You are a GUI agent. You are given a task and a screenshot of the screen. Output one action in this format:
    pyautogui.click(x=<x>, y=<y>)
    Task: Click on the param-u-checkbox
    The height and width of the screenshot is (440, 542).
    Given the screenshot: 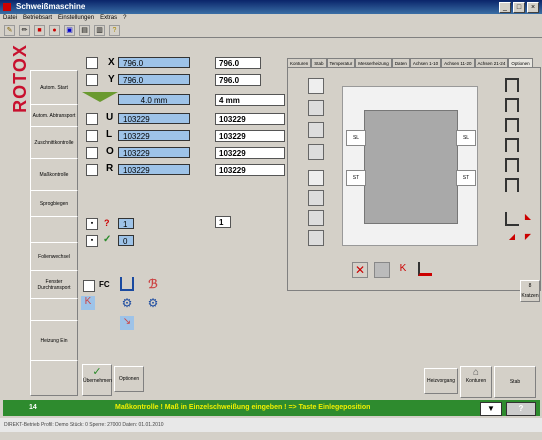 What is the action you would take?
    pyautogui.click(x=92, y=119)
    